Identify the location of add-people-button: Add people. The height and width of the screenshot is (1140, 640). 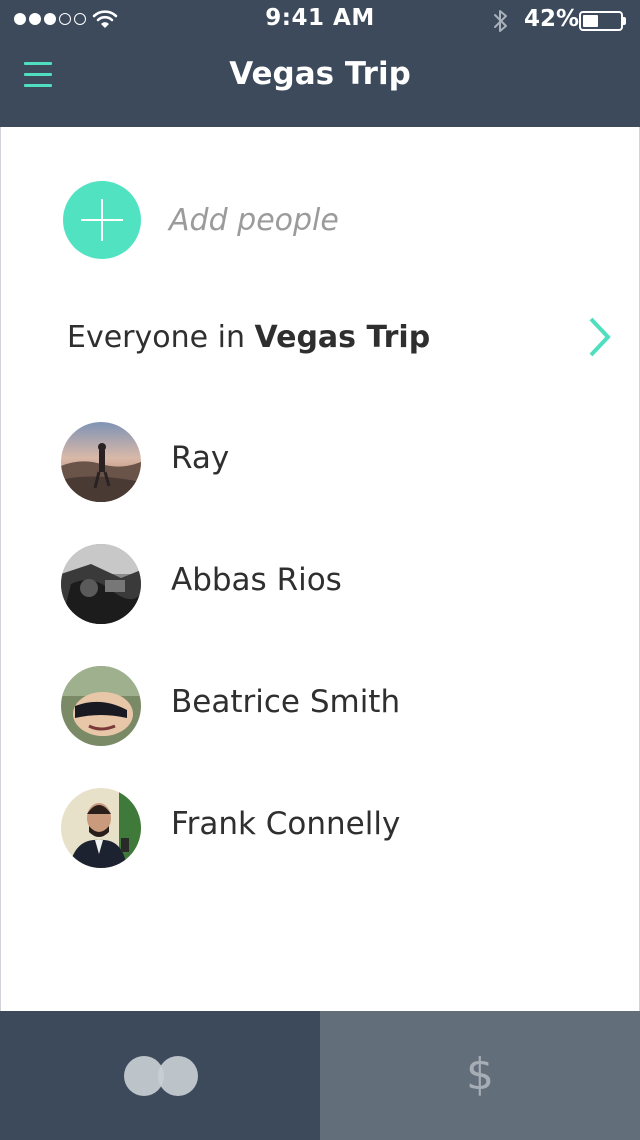
(201, 220).